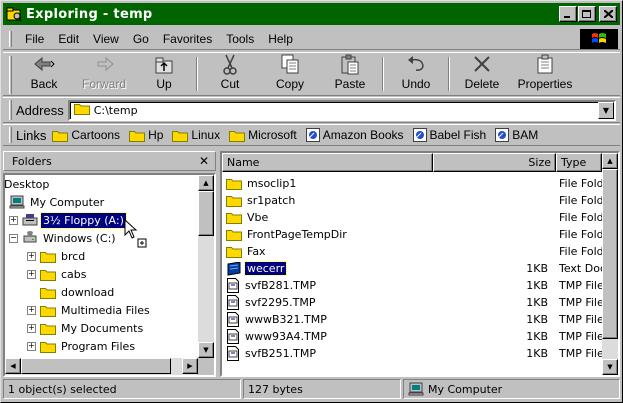 Image resolution: width=623 pixels, height=403 pixels. I want to click on tree-item-windows-c: − Windows (C:), so click(63, 238).